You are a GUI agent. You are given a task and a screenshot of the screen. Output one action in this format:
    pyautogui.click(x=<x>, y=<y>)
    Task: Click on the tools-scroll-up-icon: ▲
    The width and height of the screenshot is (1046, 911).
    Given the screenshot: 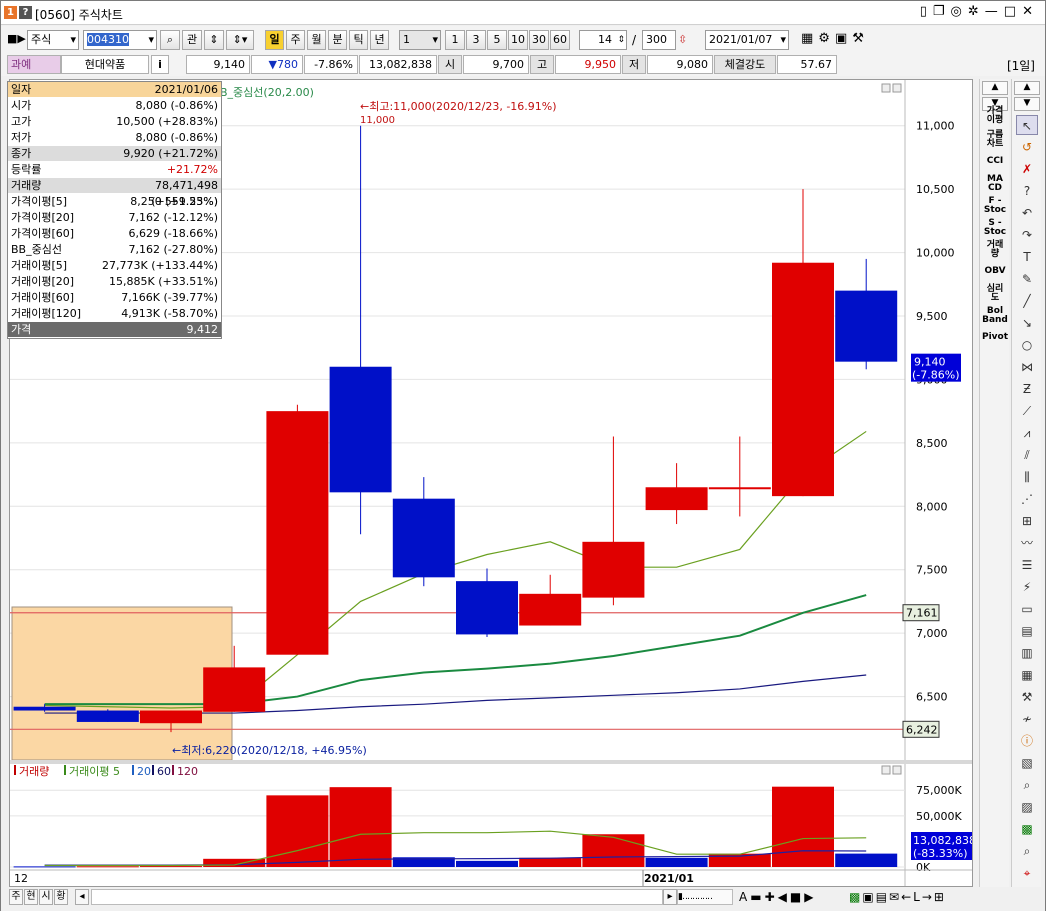 What is the action you would take?
    pyautogui.click(x=1027, y=88)
    